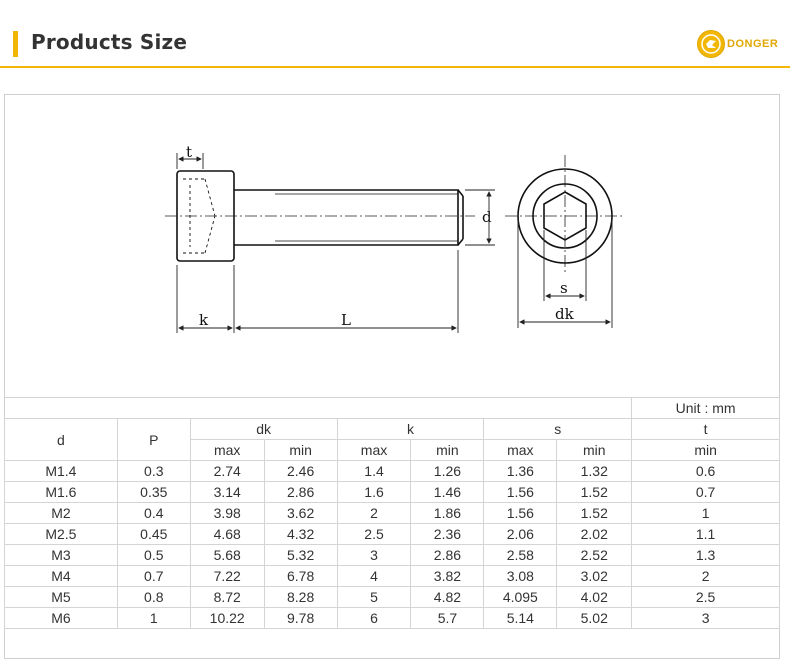 The image size is (790, 664). What do you see at coordinates (594, 450) in the screenshot?
I see `subheader-s-min: min` at bounding box center [594, 450].